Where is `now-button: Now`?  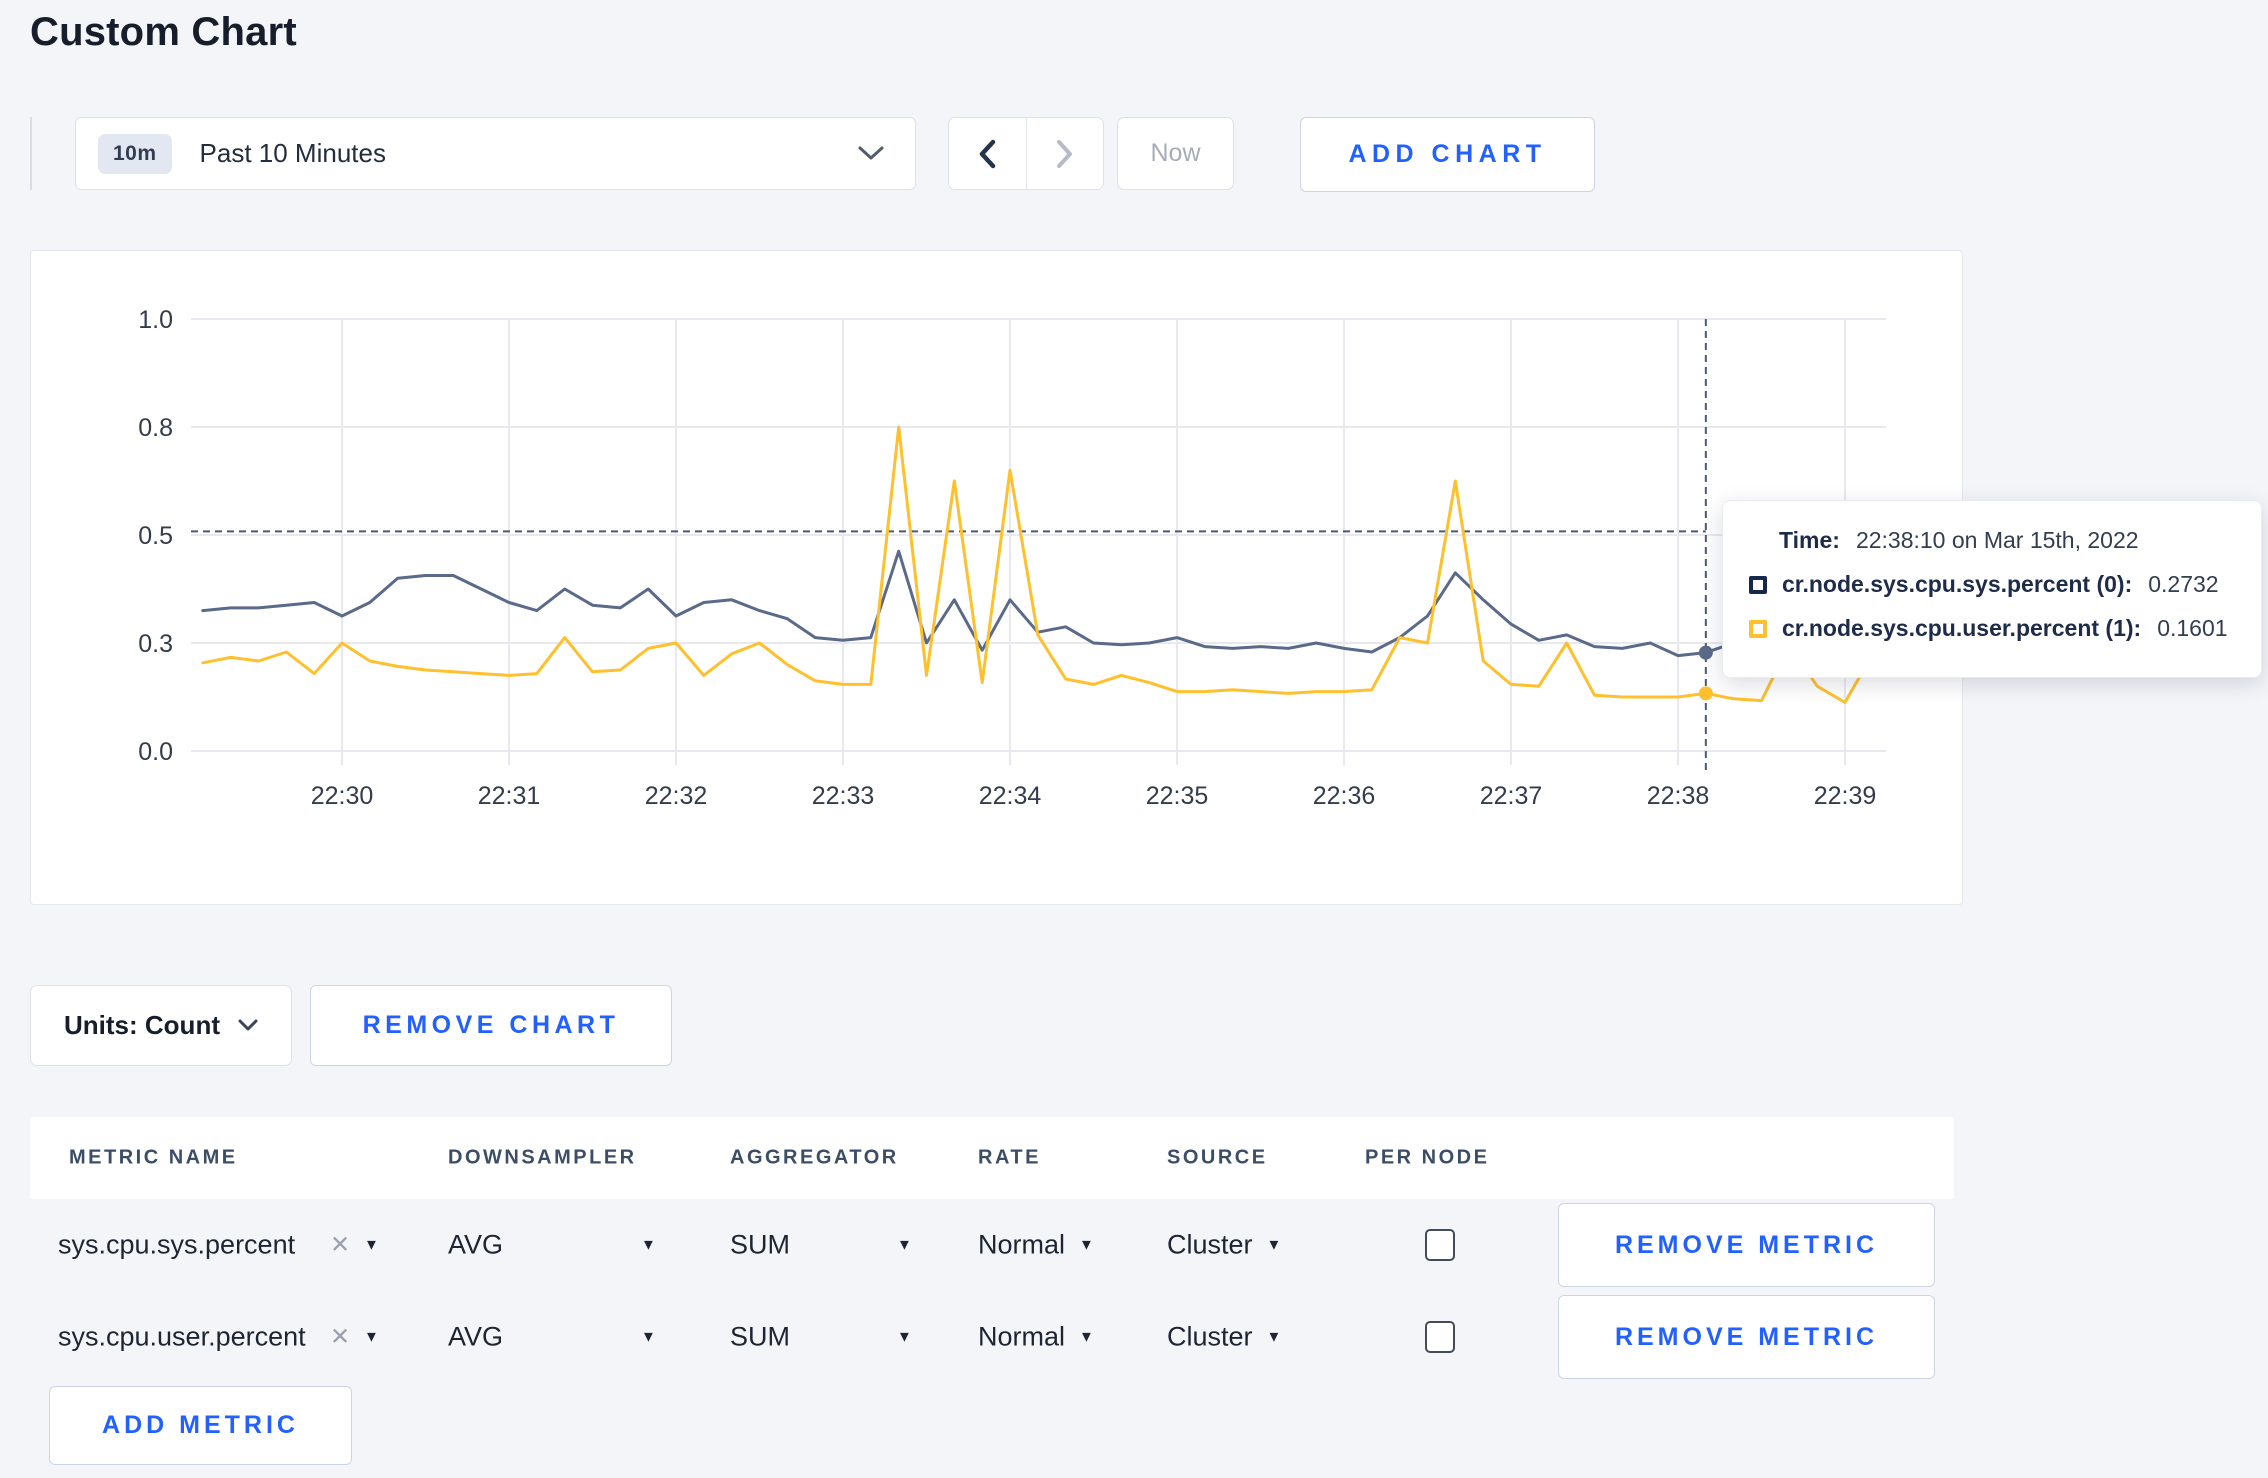
now-button: Now is located at coordinates (1175, 153).